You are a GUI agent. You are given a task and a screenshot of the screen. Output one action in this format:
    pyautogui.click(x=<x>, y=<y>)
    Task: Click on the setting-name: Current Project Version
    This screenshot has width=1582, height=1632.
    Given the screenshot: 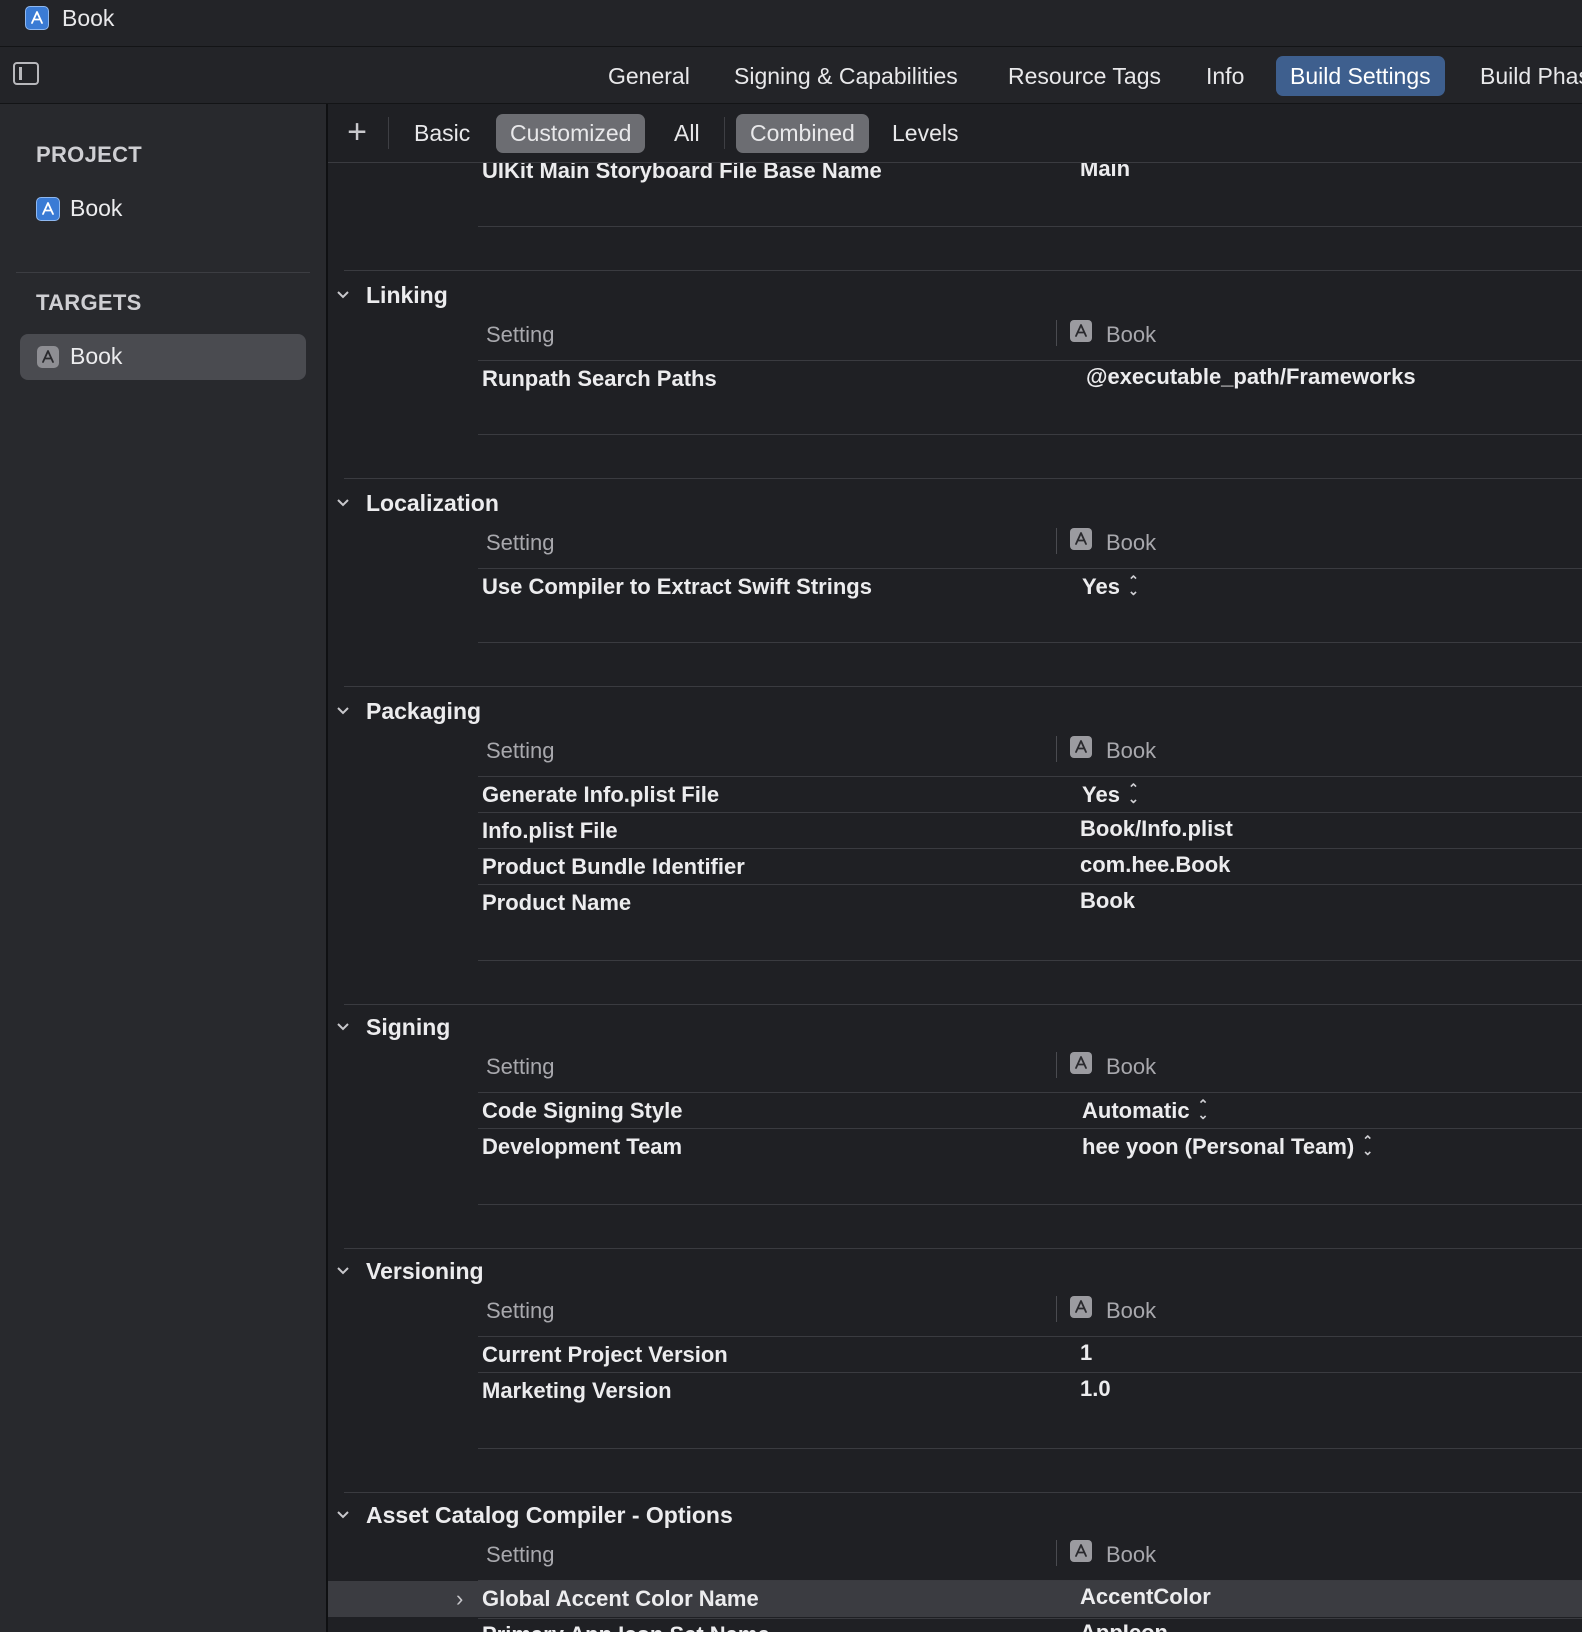 What is the action you would take?
    pyautogui.click(x=605, y=1354)
    